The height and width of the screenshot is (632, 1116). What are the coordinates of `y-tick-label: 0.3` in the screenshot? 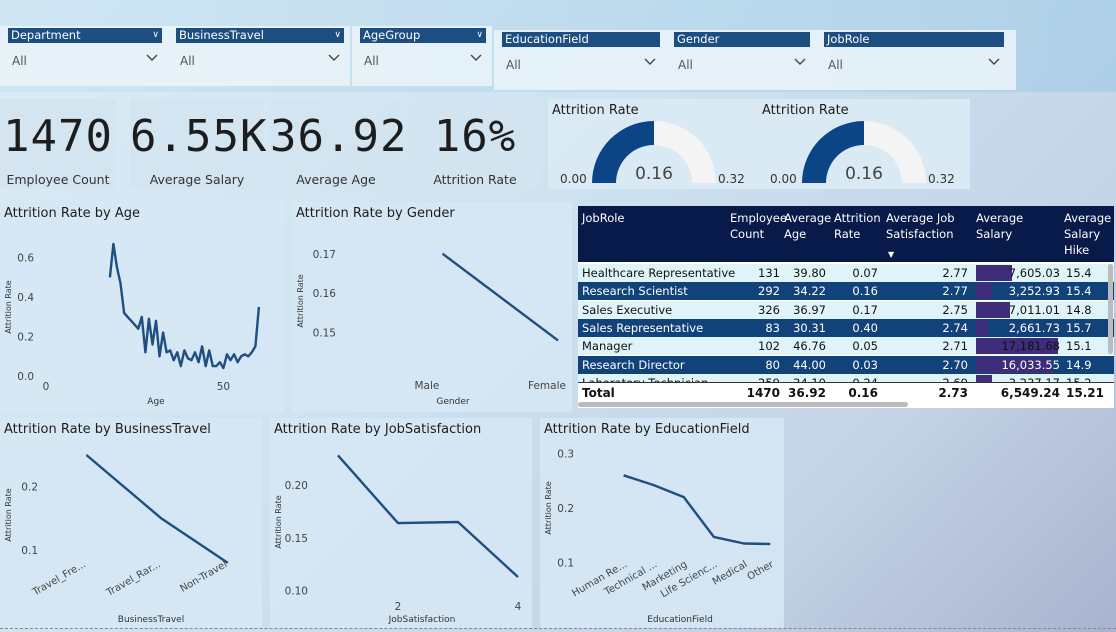 It's located at (565, 454).